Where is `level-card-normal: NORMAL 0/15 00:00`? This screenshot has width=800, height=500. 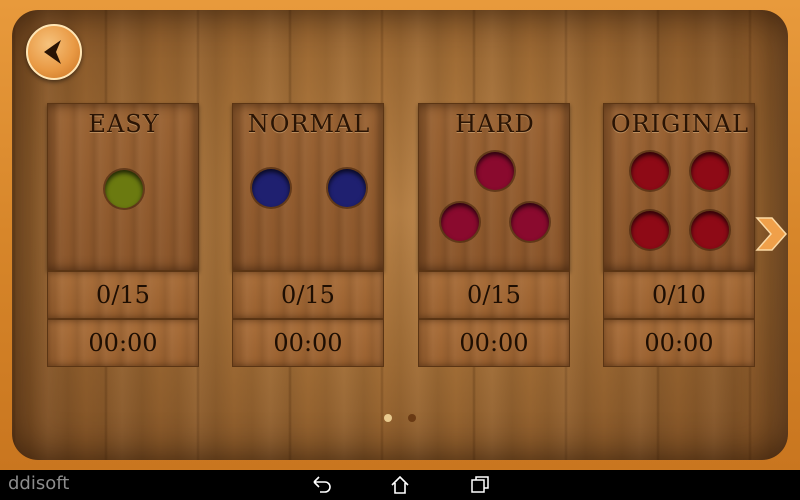 level-card-normal: NORMAL 0/15 00:00 is located at coordinates (308, 235).